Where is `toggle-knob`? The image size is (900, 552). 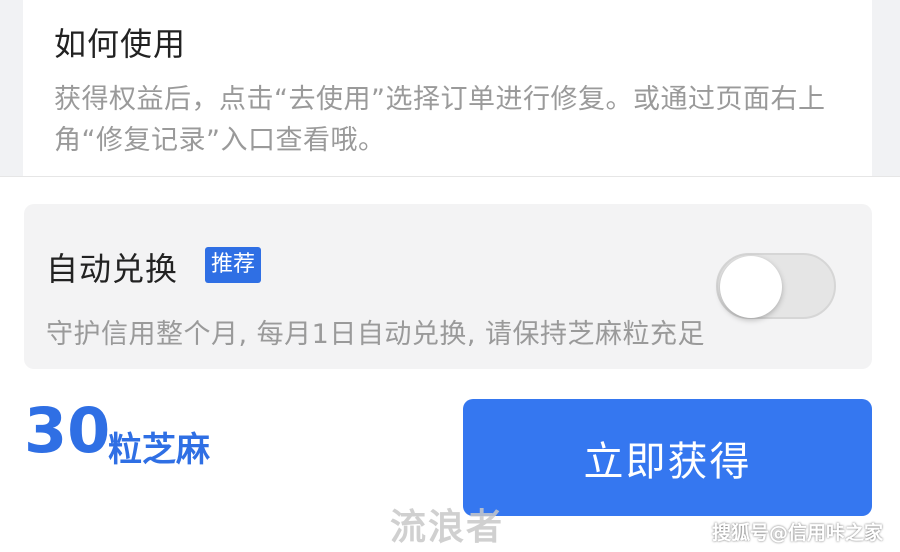 toggle-knob is located at coordinates (751, 287).